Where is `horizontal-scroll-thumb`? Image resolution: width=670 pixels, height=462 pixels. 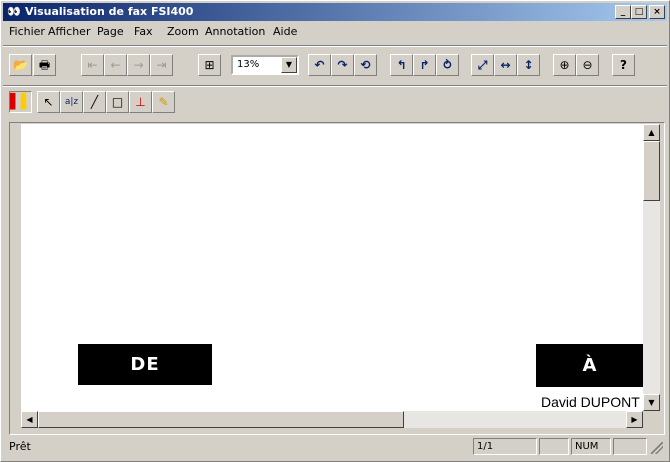
horizontal-scroll-thumb is located at coordinates (221, 419).